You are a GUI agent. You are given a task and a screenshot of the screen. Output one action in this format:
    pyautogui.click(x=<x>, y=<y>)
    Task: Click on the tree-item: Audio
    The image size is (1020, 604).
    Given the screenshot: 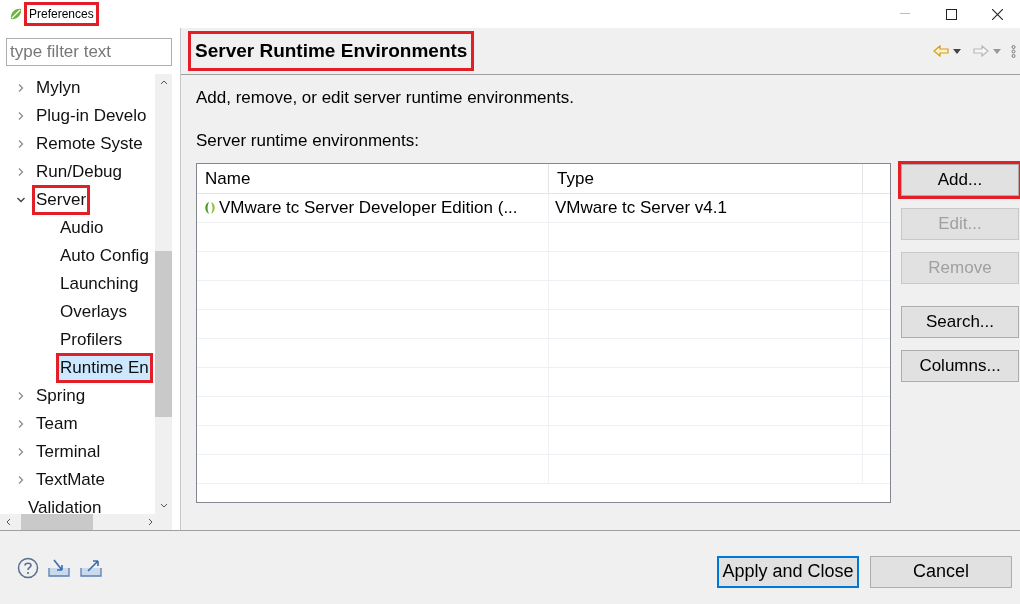 What is the action you would take?
    pyautogui.click(x=82, y=228)
    